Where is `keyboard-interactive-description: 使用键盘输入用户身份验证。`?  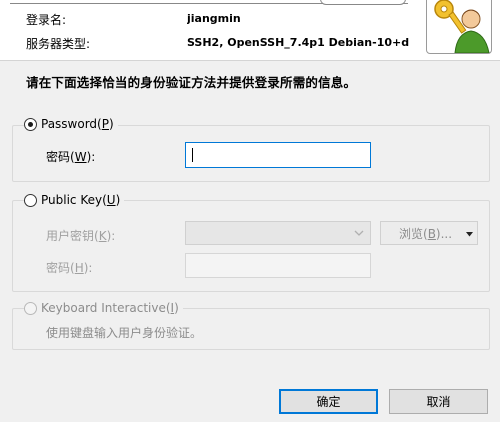
keyboard-interactive-description: 使用键盘输入用户身份验证。 is located at coordinates (124, 333).